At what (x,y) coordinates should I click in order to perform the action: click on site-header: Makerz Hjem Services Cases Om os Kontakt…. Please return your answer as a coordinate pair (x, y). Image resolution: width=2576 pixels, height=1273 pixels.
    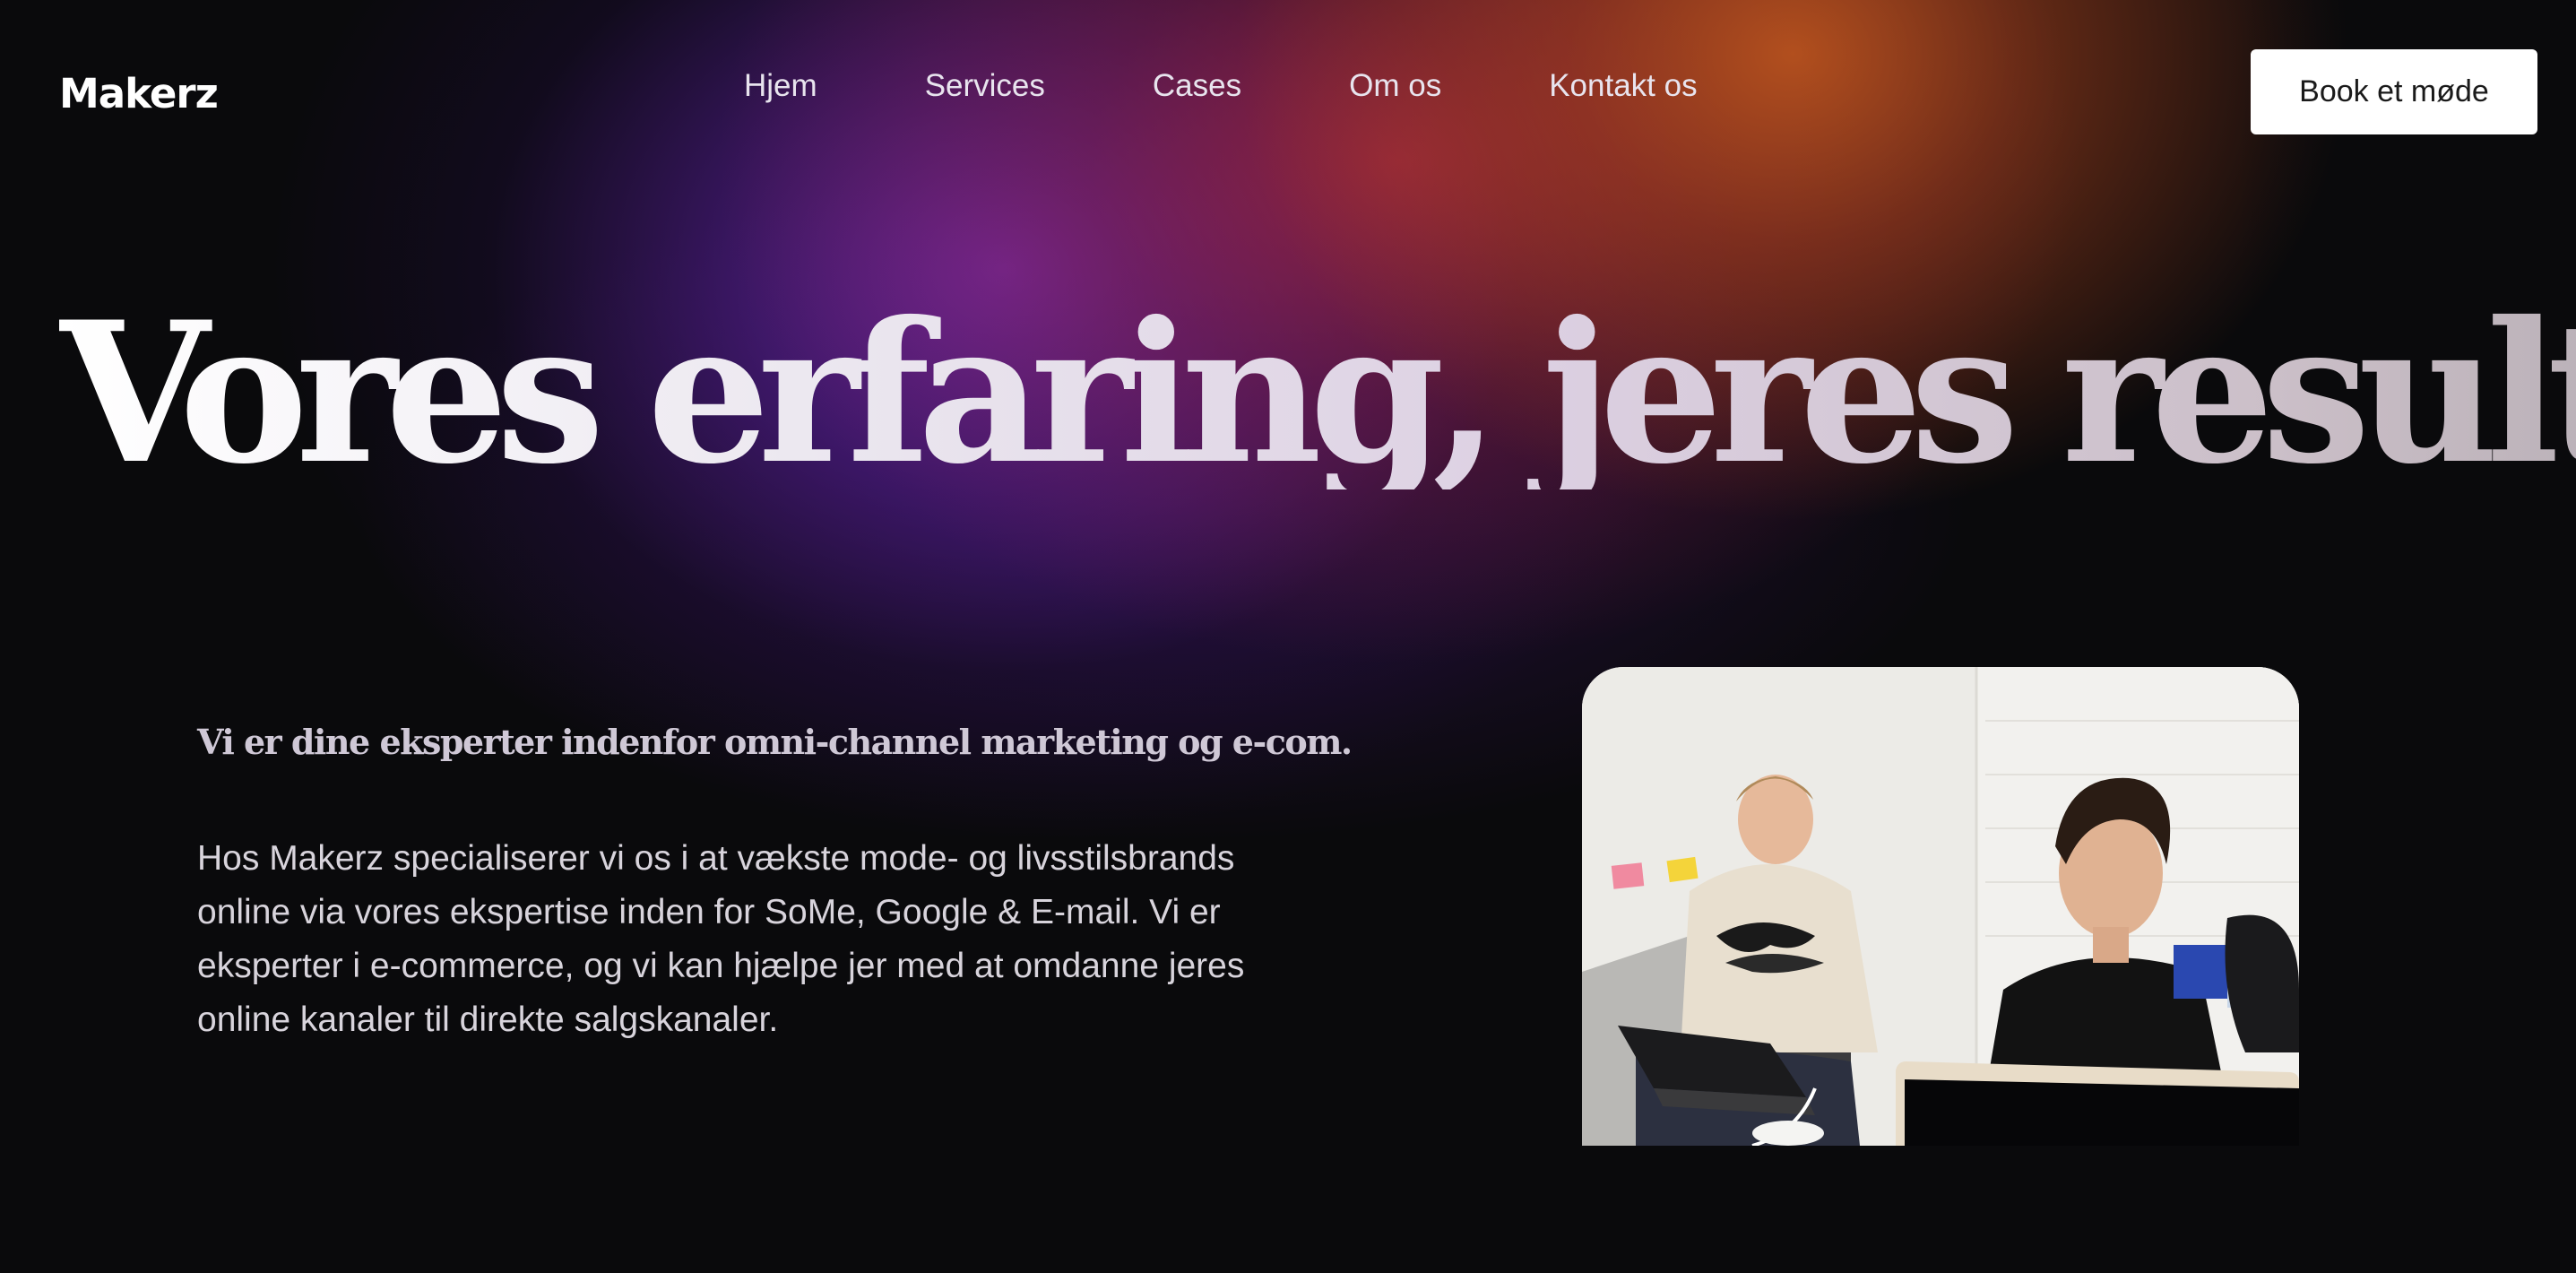
    Looking at the image, I should click on (1288, 92).